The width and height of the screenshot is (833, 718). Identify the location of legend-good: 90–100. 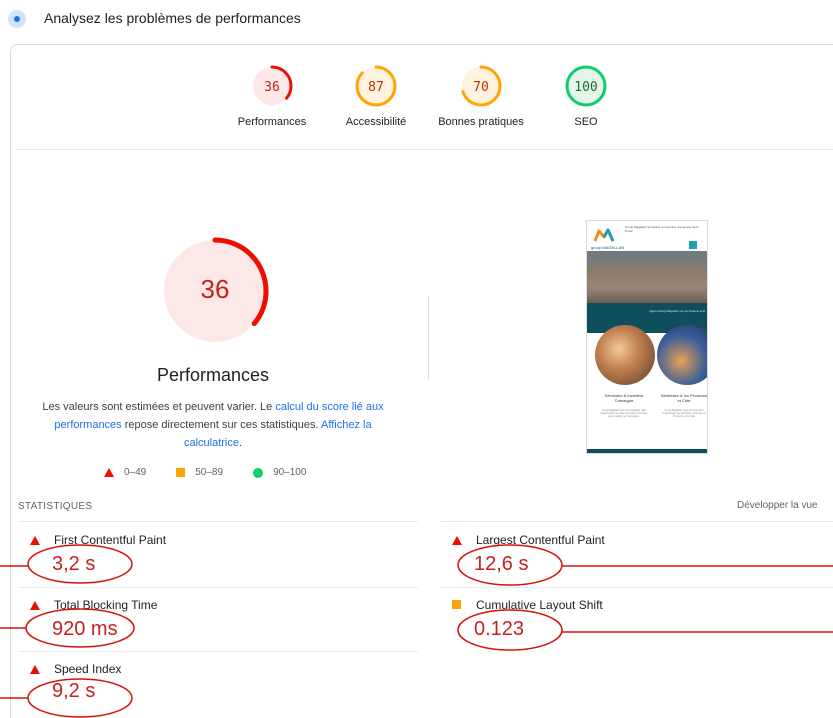
(279, 472).